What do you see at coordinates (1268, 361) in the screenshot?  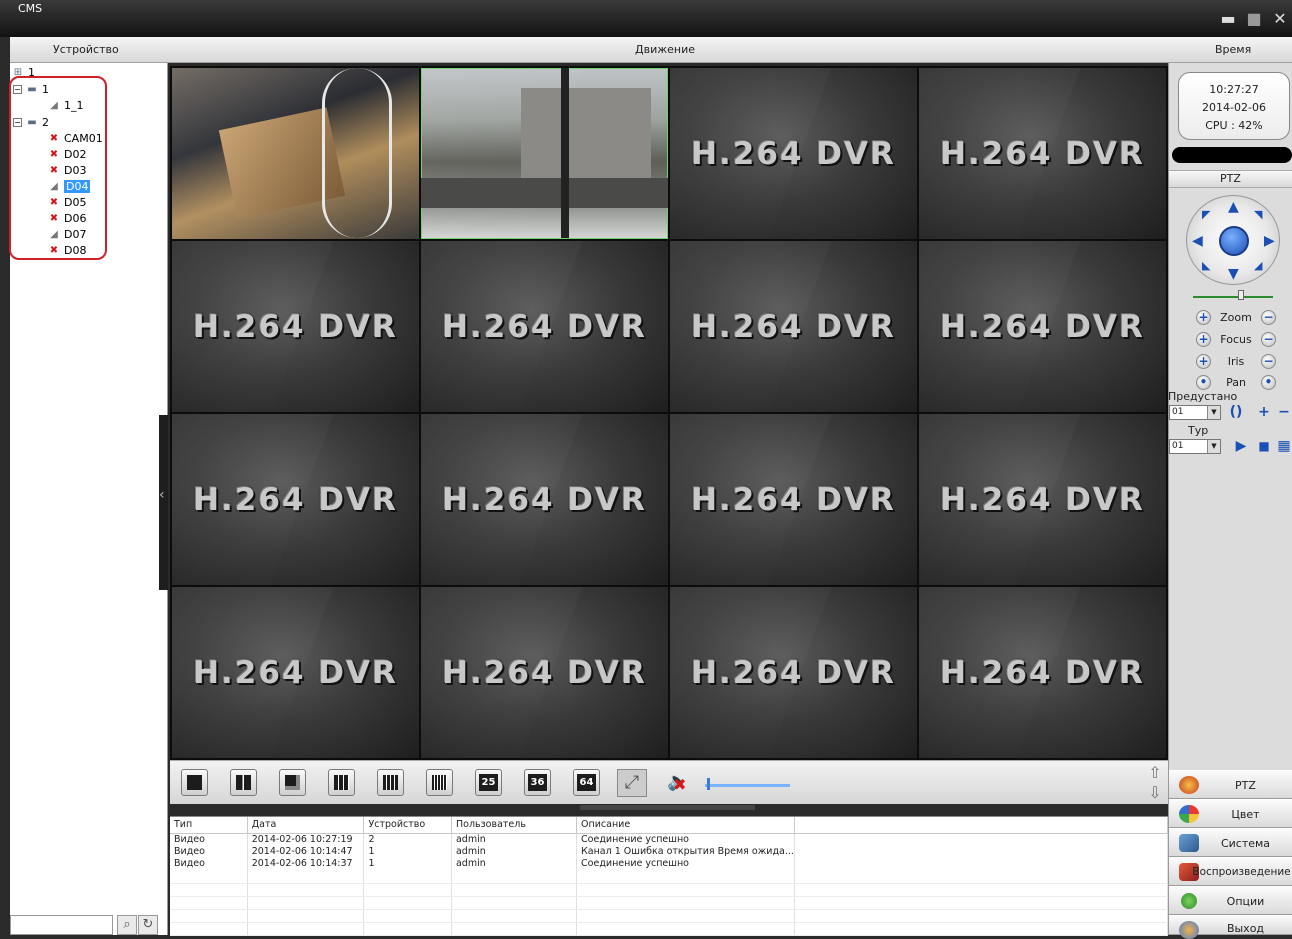 I see `iris-close-button: −` at bounding box center [1268, 361].